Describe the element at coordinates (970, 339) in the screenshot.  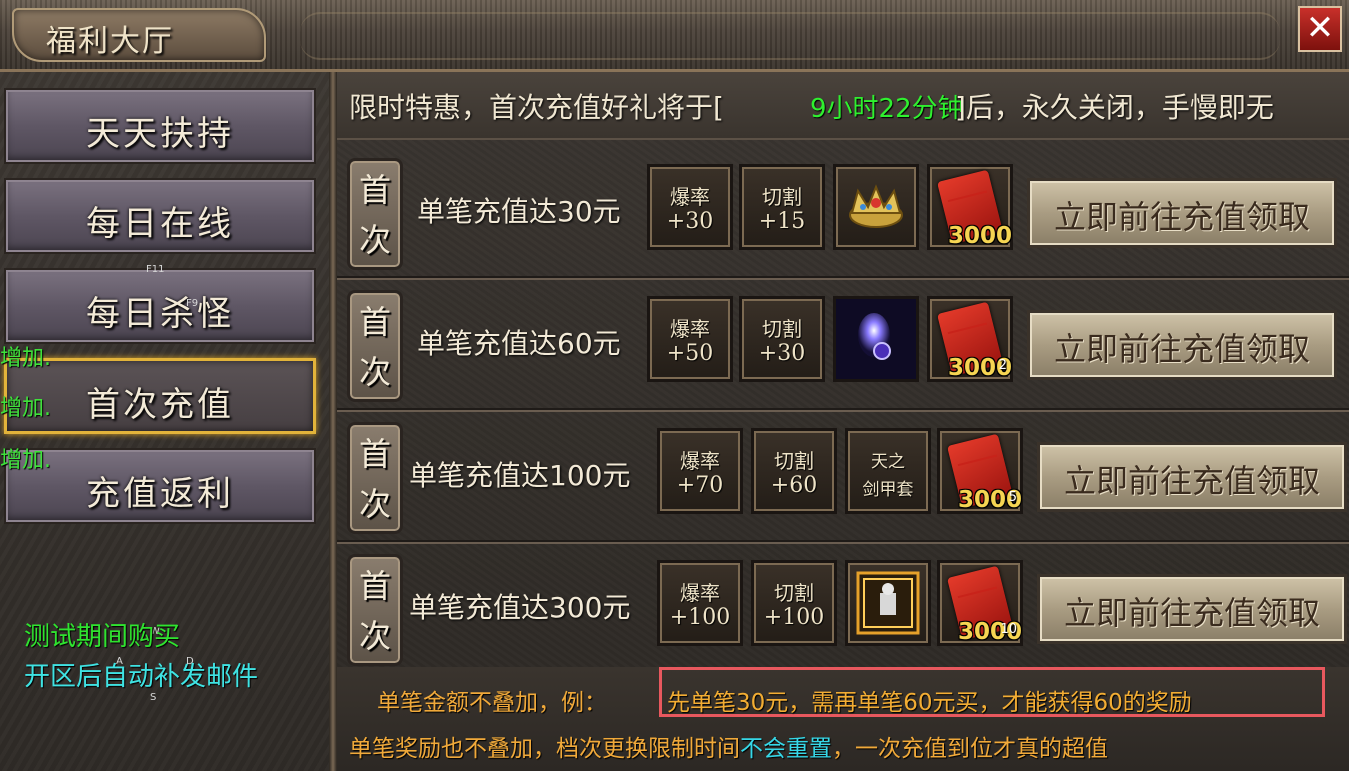
I see `reward-red-envelope: 3000 2` at that location.